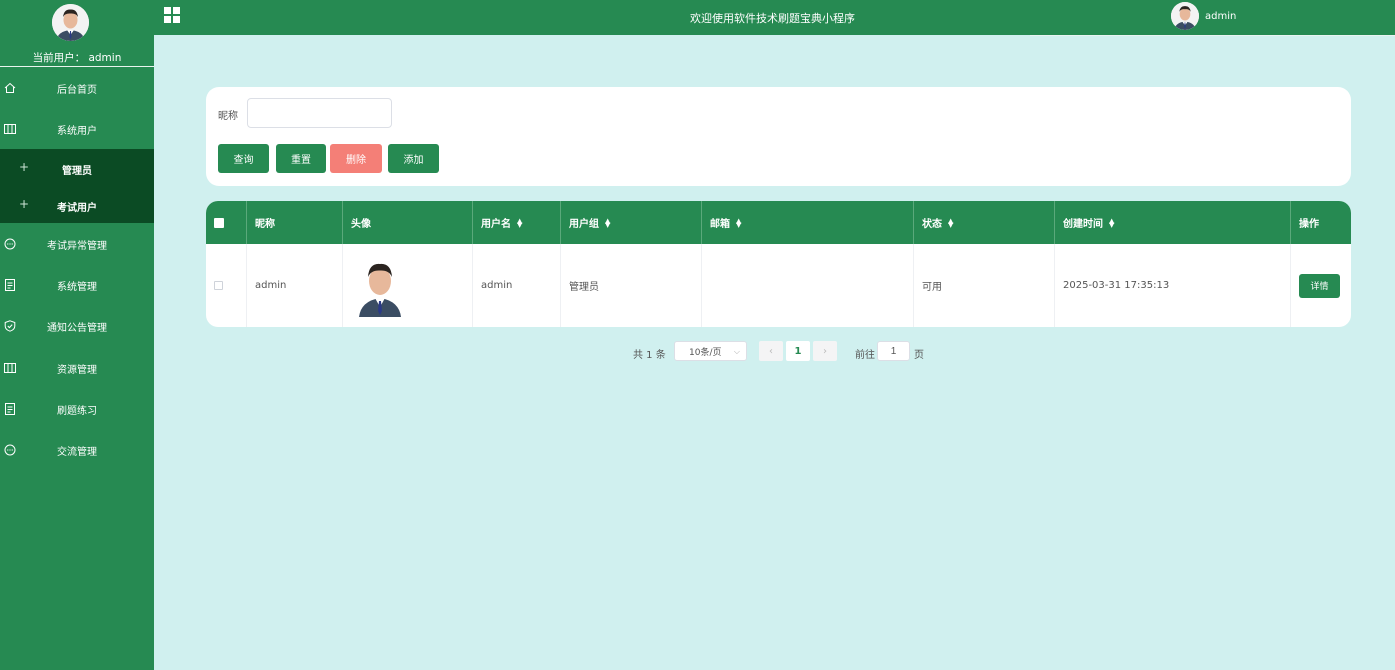 The width and height of the screenshot is (1395, 670). I want to click on sidebar-subitem-exam-users: + 考试用户, so click(77, 204).